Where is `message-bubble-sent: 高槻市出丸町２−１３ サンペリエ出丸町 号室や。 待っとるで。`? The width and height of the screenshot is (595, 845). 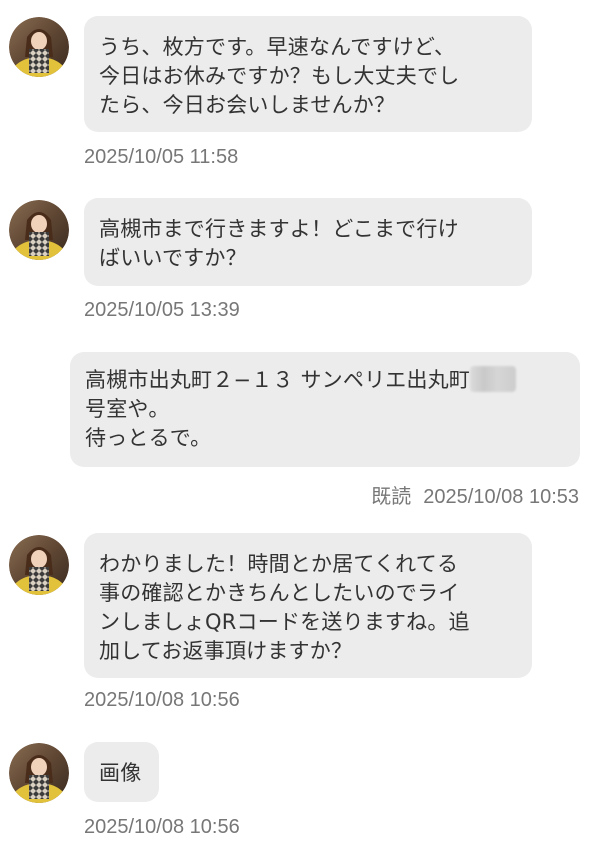
message-bubble-sent: 高槻市出丸町２−１３ サンペリエ出丸町 号室や。 待っとるで。 is located at coordinates (325, 409).